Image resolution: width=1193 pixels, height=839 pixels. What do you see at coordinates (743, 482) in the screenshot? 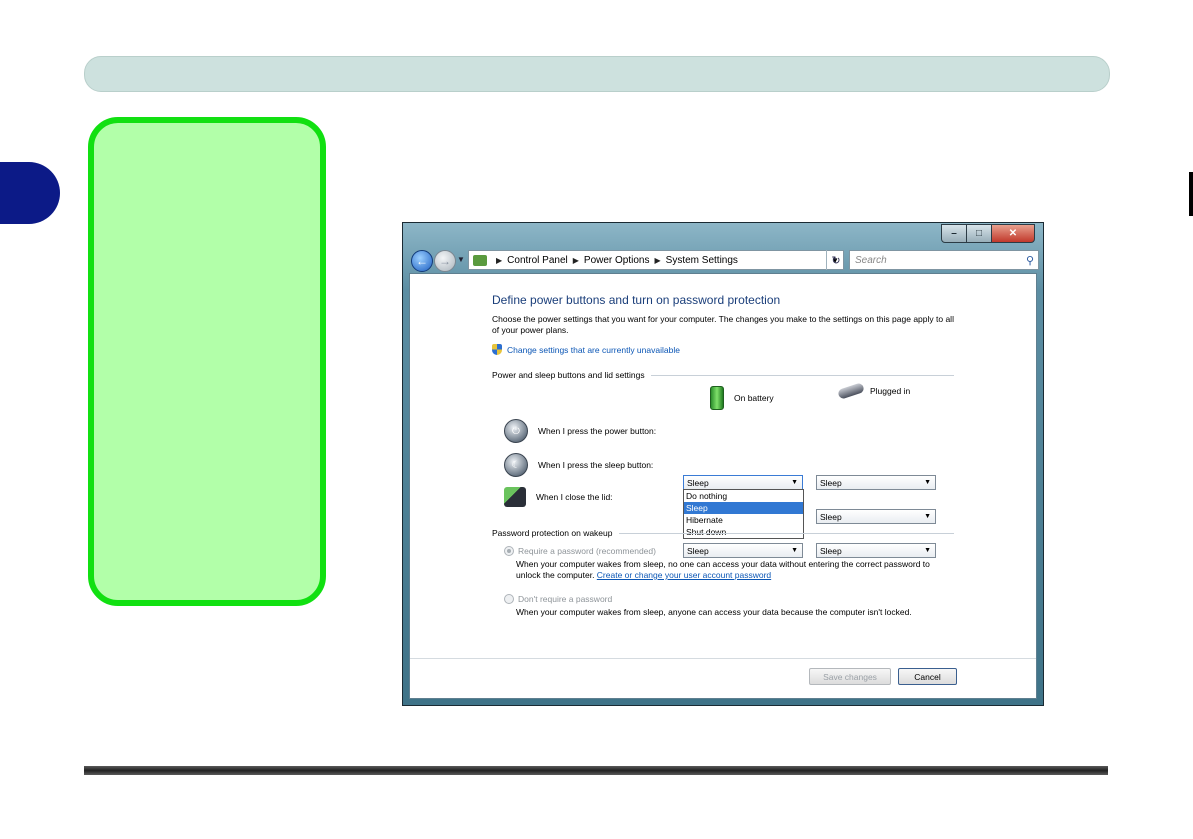
I see `power-button-battery-select: Sleep ▼` at bounding box center [743, 482].